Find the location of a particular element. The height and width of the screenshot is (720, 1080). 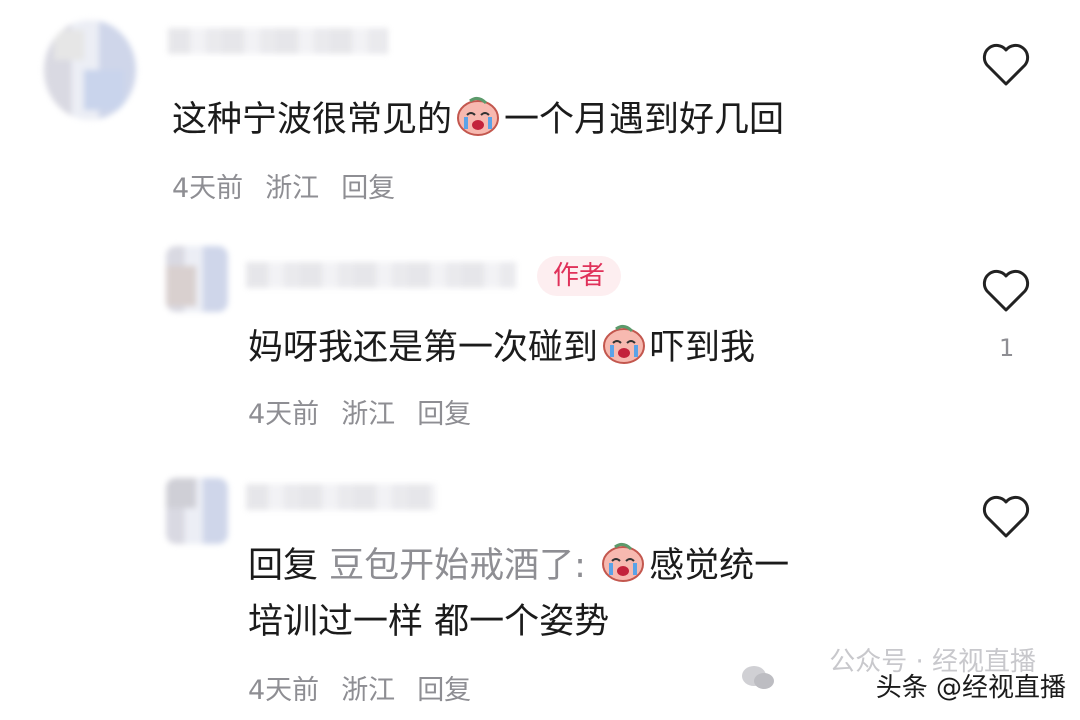

comment-text-part: 吓到我 is located at coordinates (703, 348).